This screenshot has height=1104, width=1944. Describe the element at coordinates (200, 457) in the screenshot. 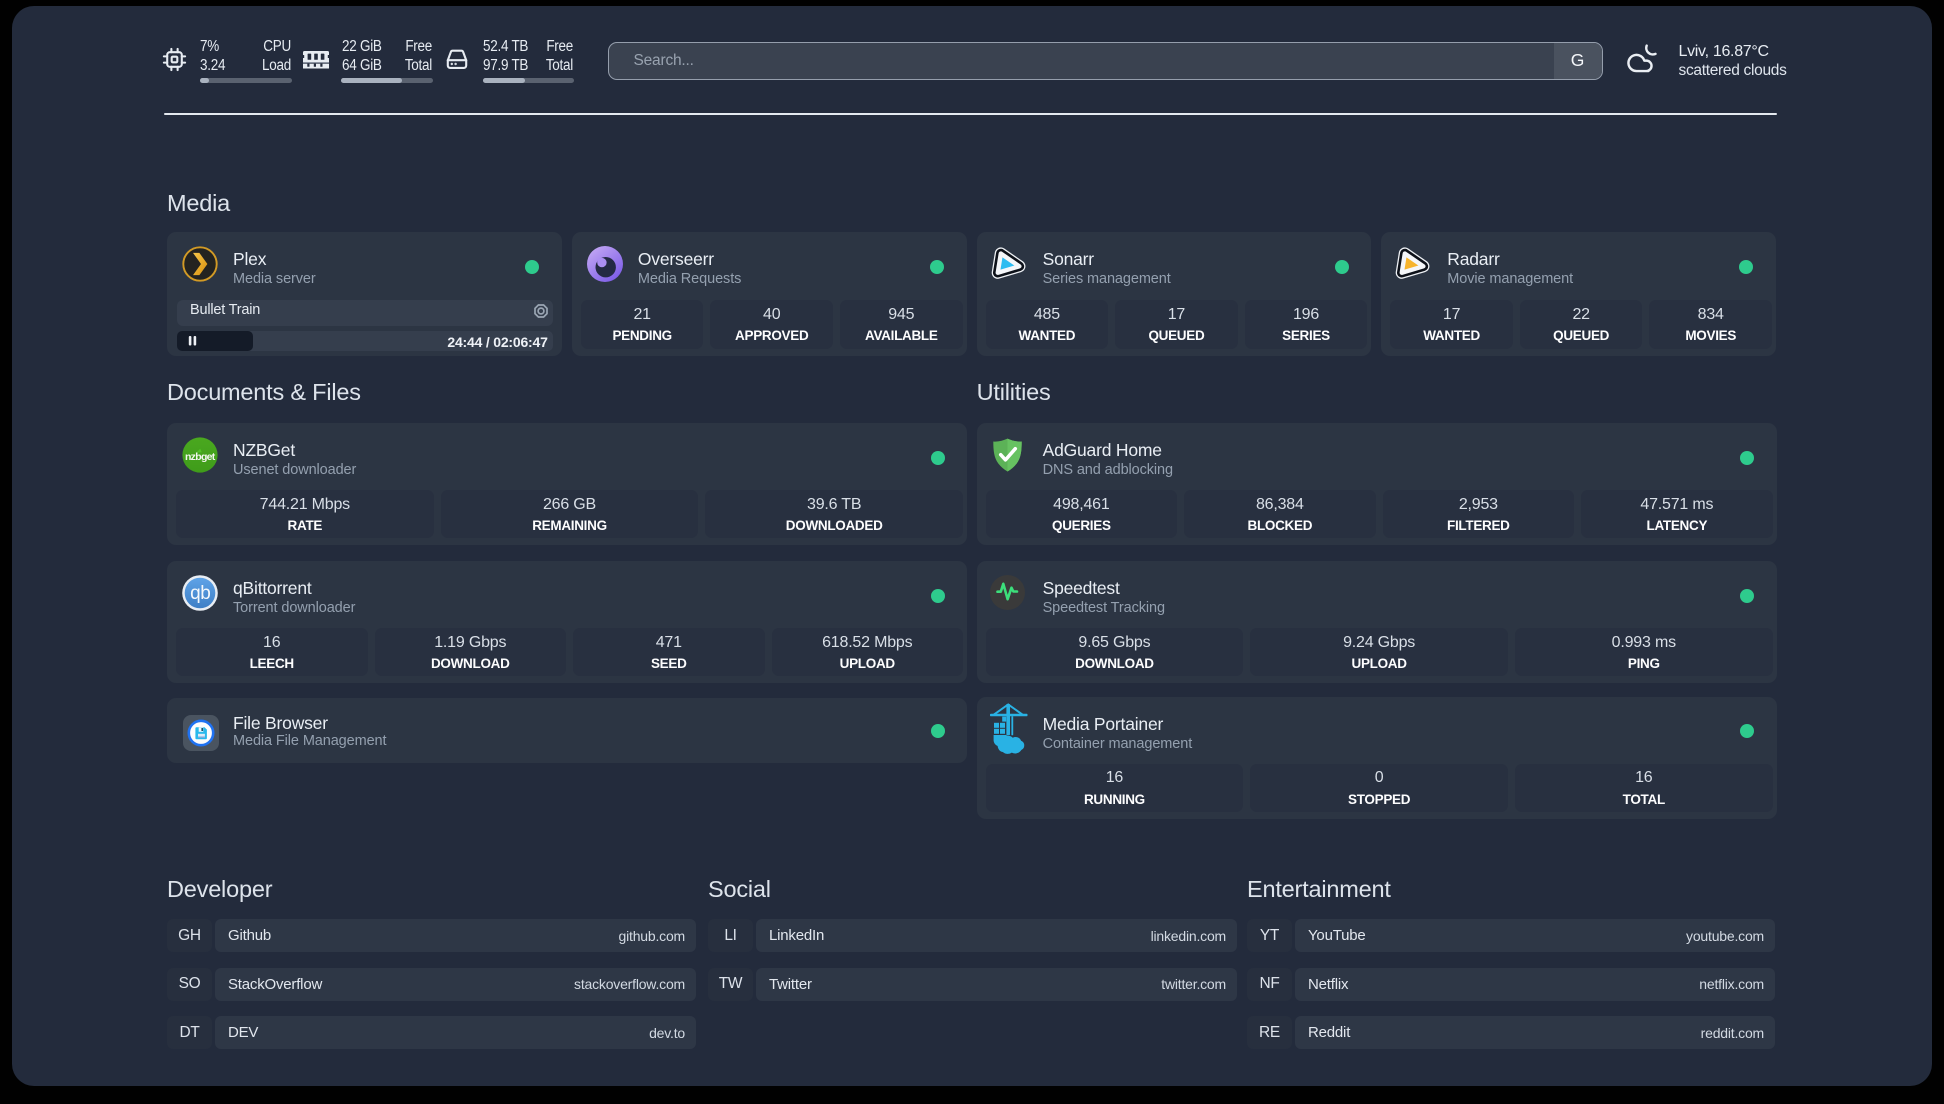

I see `svg-text: nzbget` at that location.